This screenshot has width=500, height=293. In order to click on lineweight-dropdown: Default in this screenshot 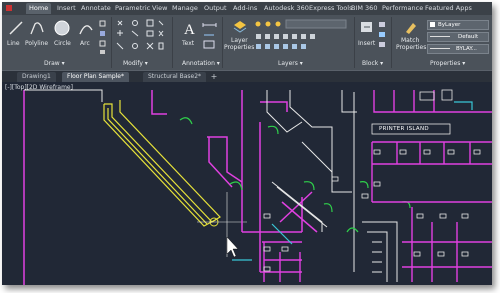, I will do `click(458, 37)`.